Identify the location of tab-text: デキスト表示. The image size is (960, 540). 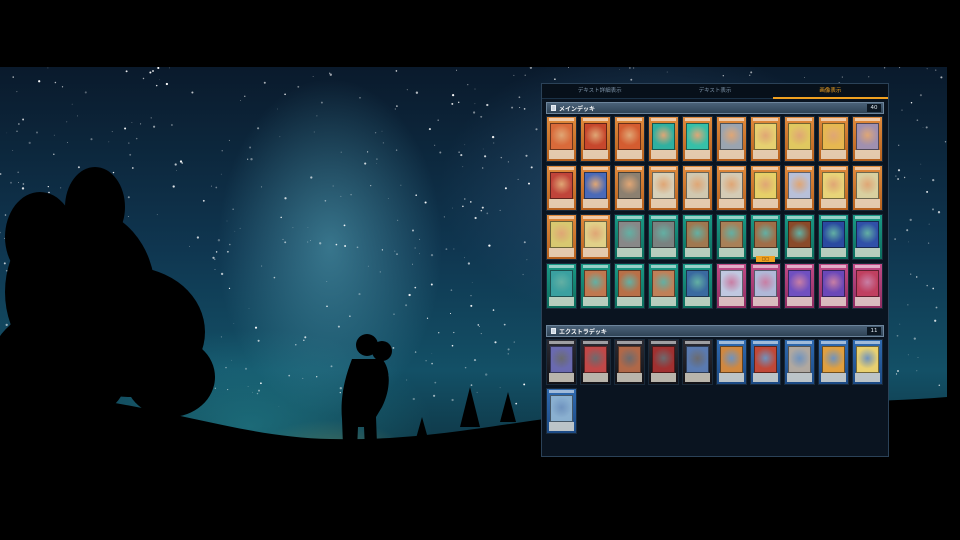
(714, 91).